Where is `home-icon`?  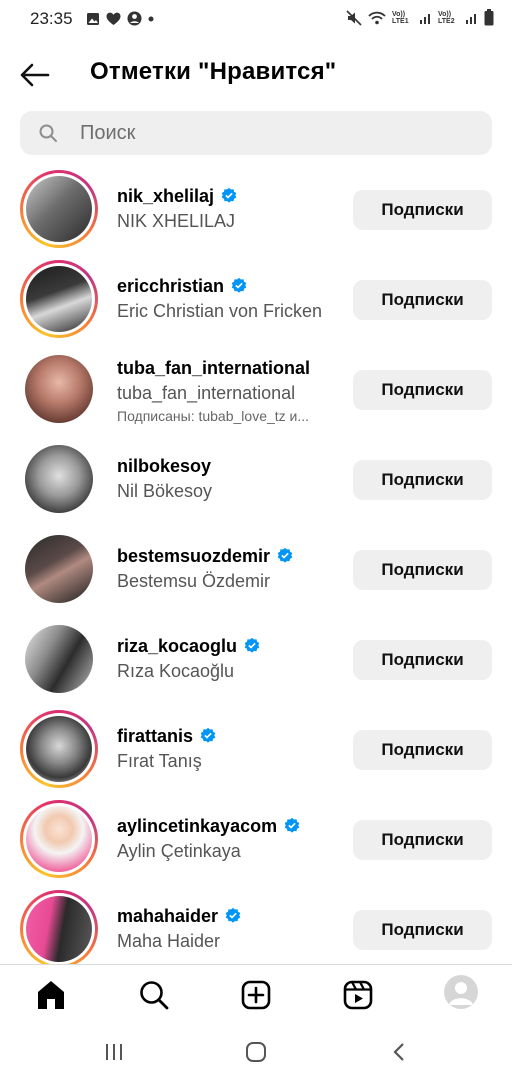
home-icon is located at coordinates (51, 995).